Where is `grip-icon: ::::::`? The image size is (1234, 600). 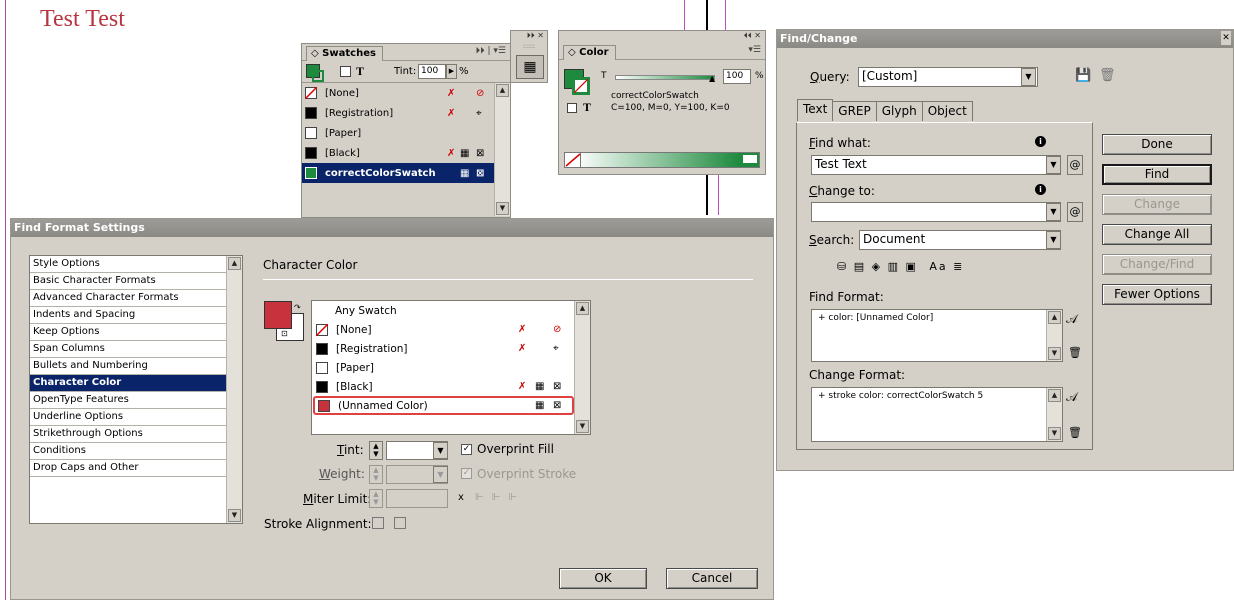
grip-icon: :::::: is located at coordinates (529, 47).